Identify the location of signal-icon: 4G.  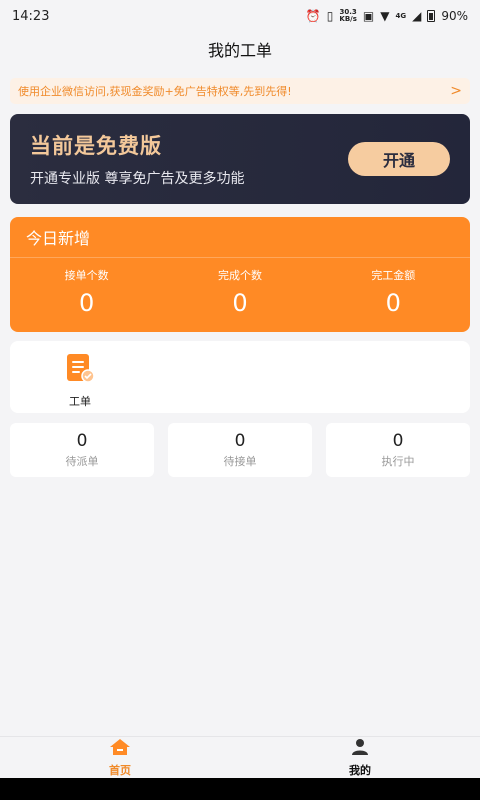
(401, 15).